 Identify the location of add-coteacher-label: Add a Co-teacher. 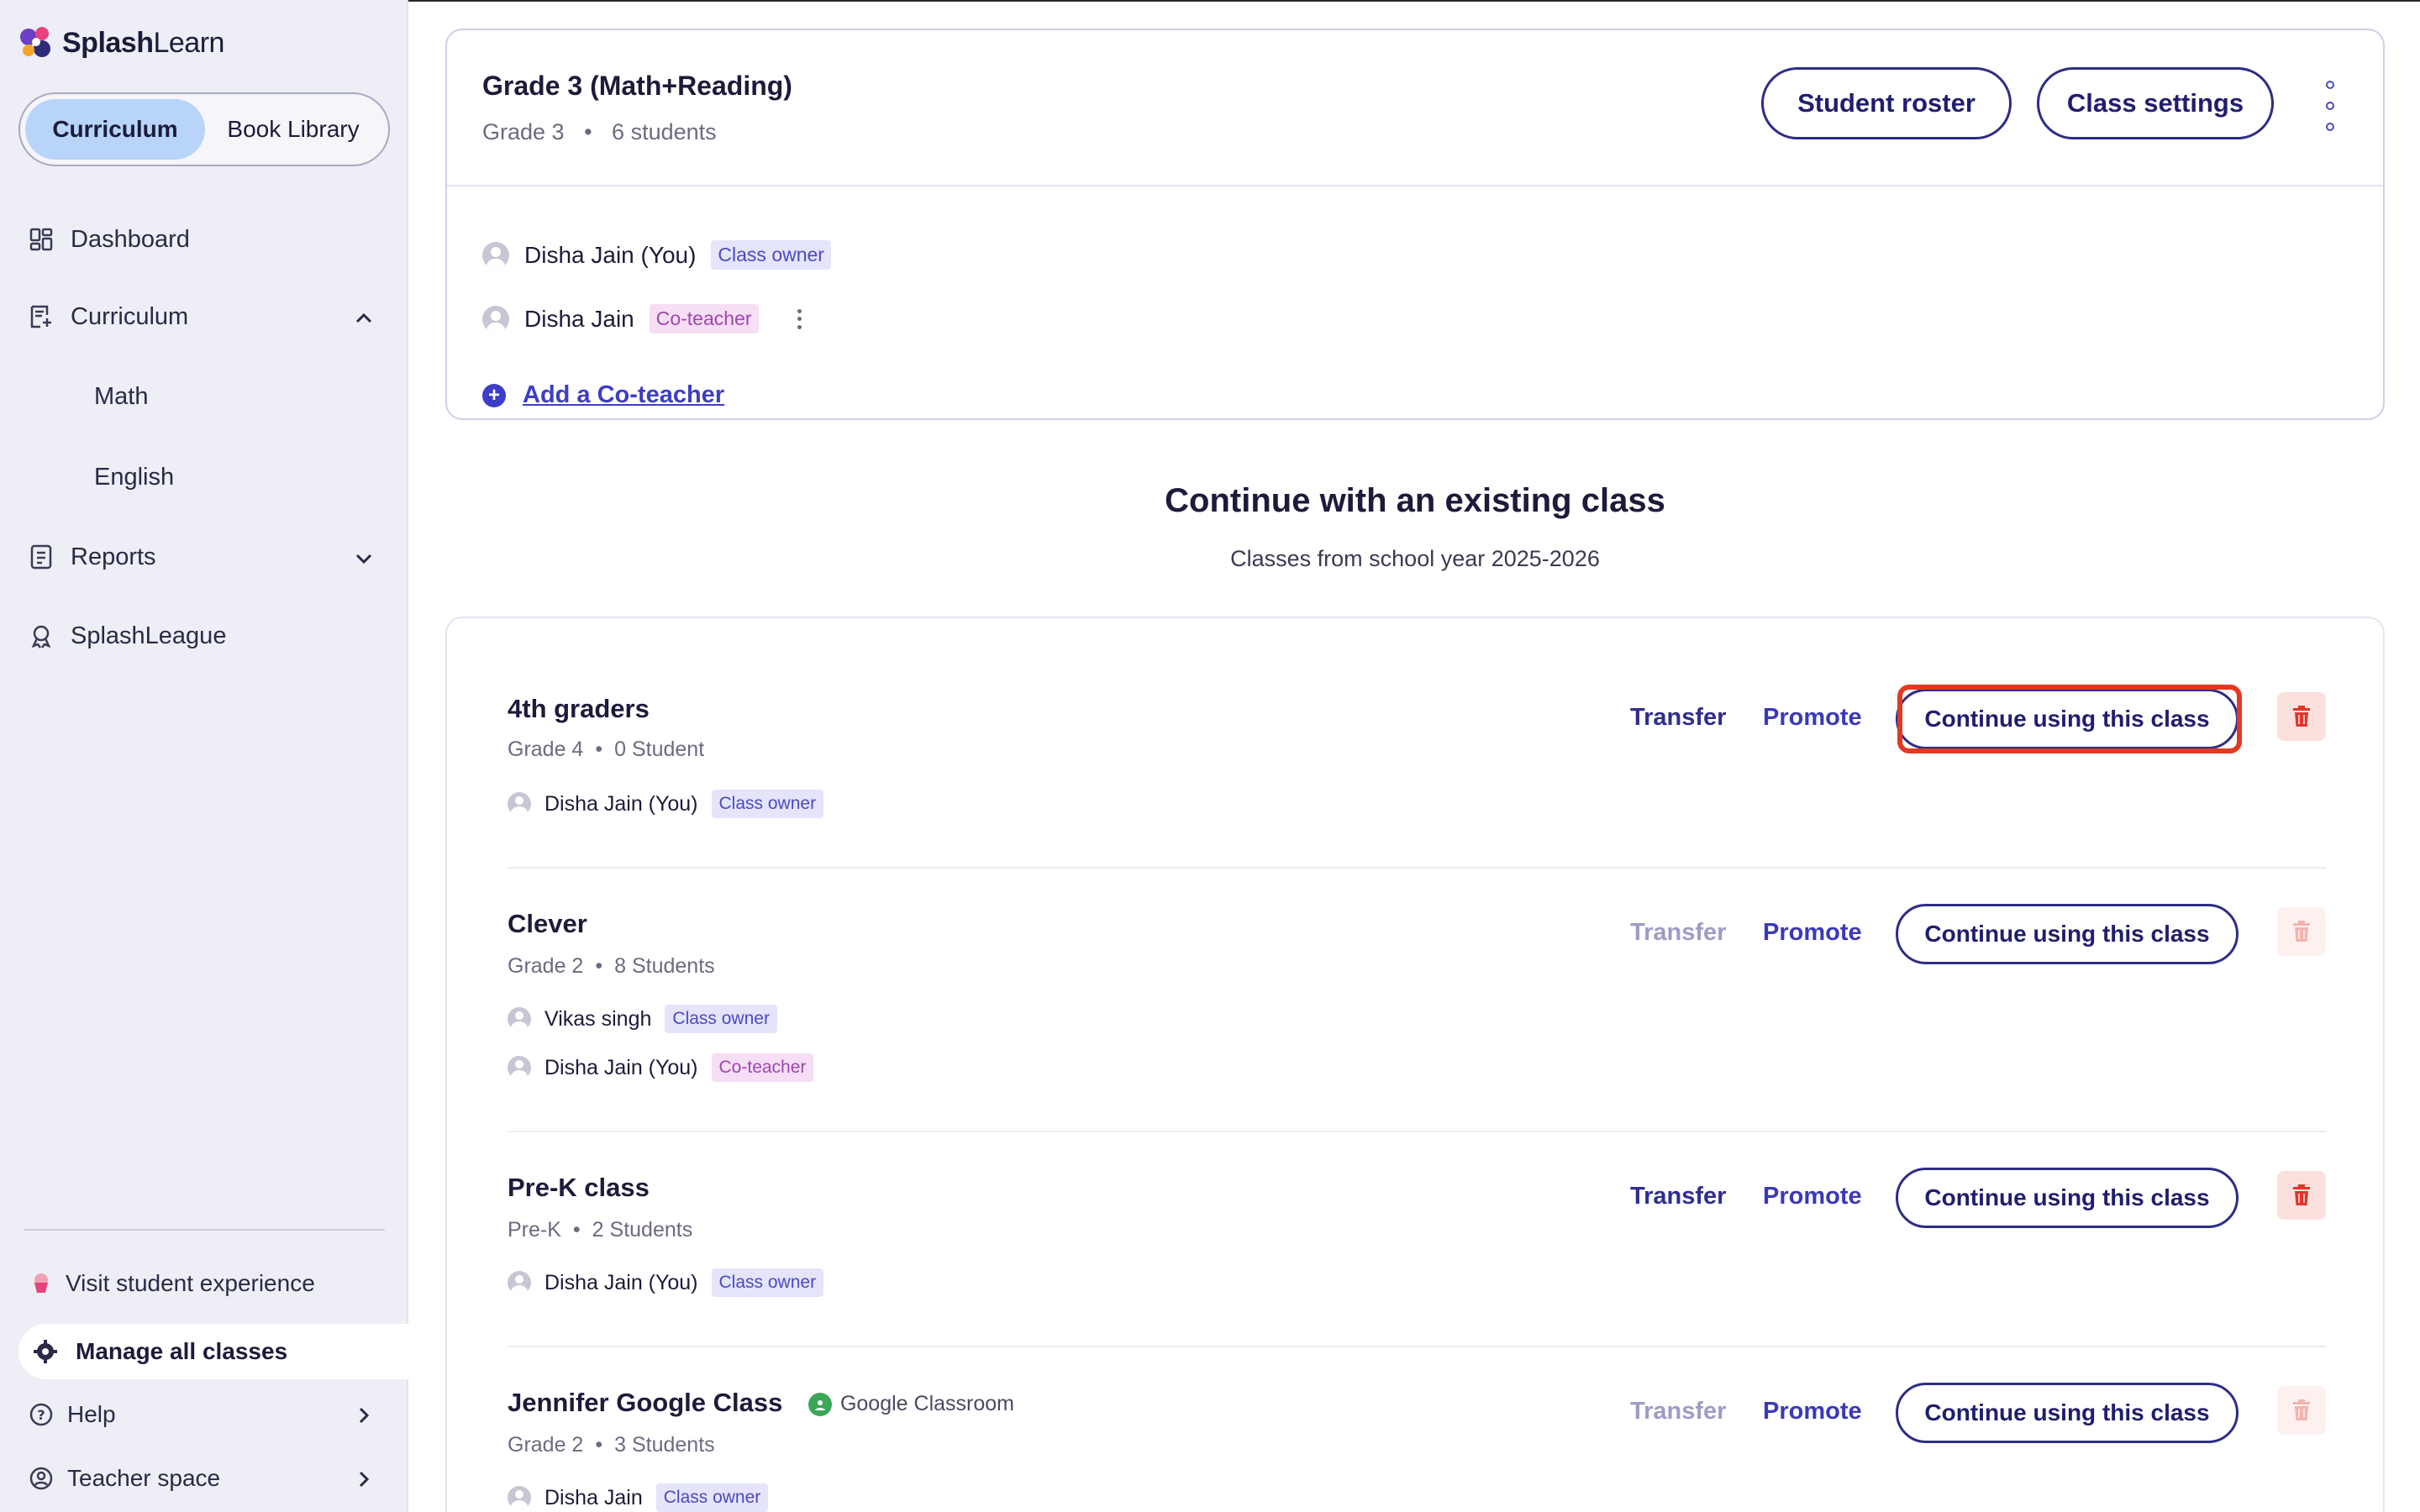
(624, 394).